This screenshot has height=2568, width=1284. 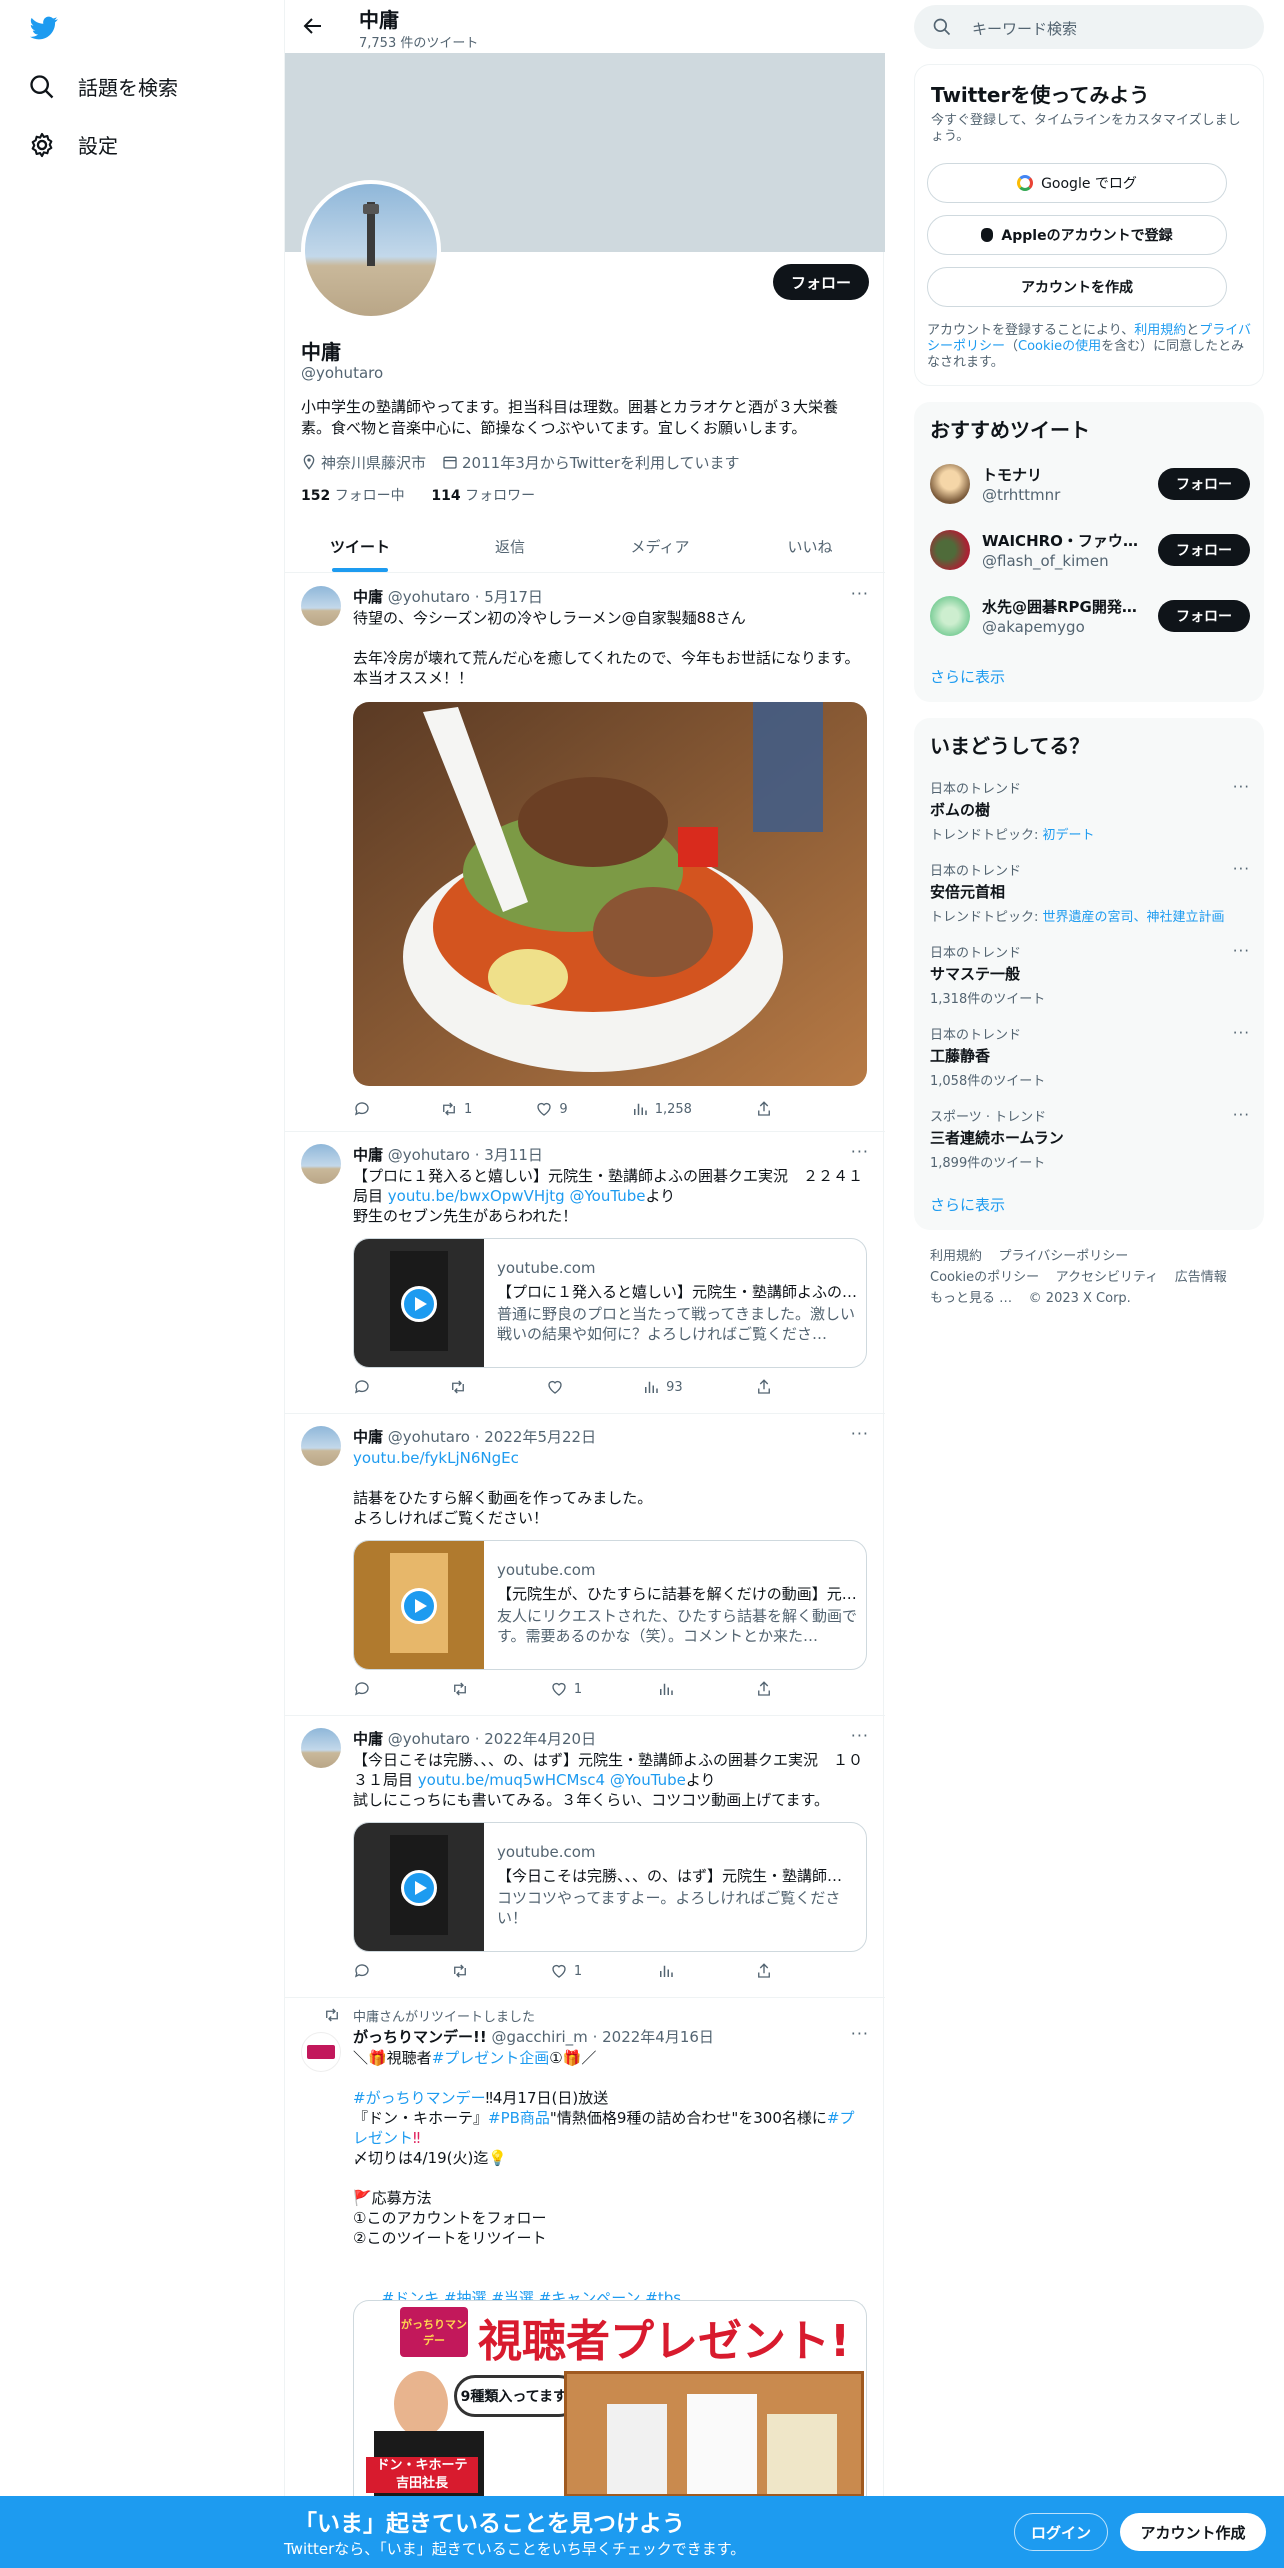 What do you see at coordinates (419, 2098) in the screenshot?
I see `hashtag-link: #がっちりマンデー` at bounding box center [419, 2098].